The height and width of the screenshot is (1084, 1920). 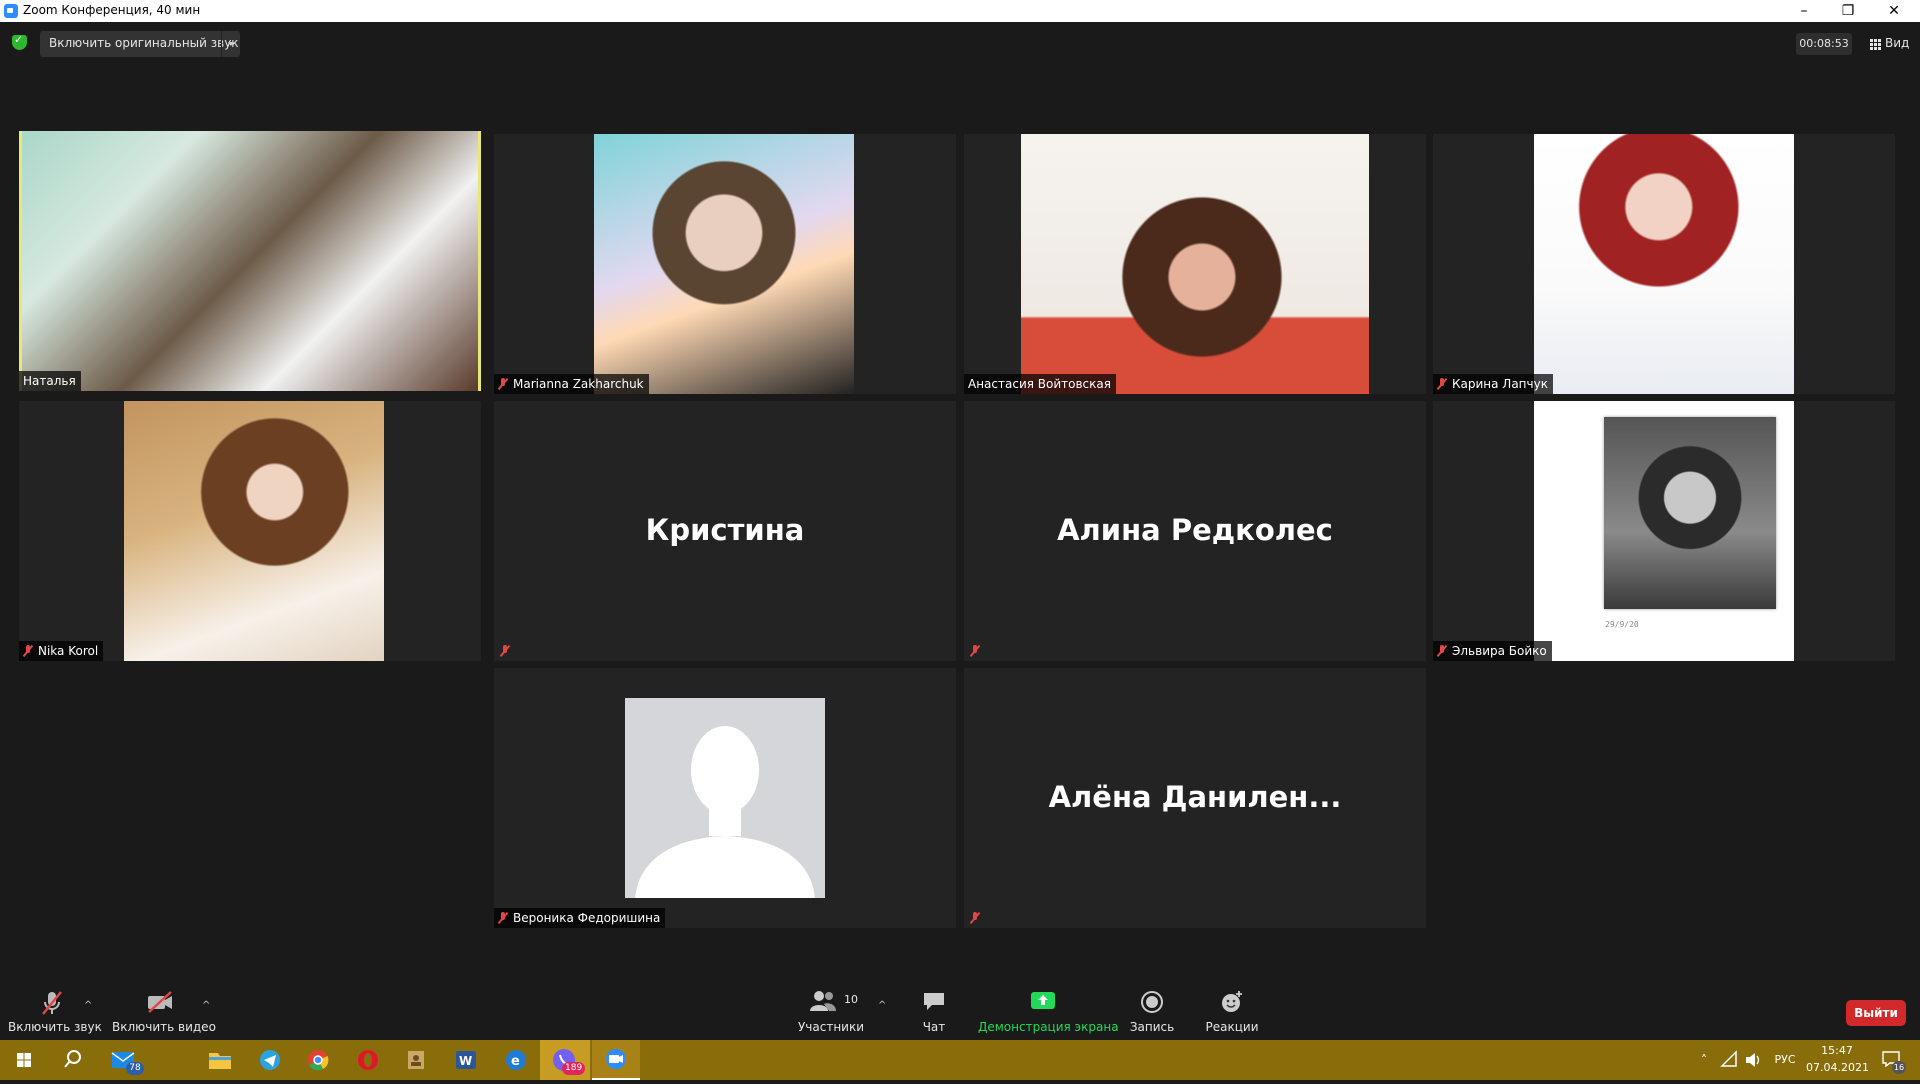 What do you see at coordinates (934, 1027) in the screenshot?
I see `chat-label: Чат` at bounding box center [934, 1027].